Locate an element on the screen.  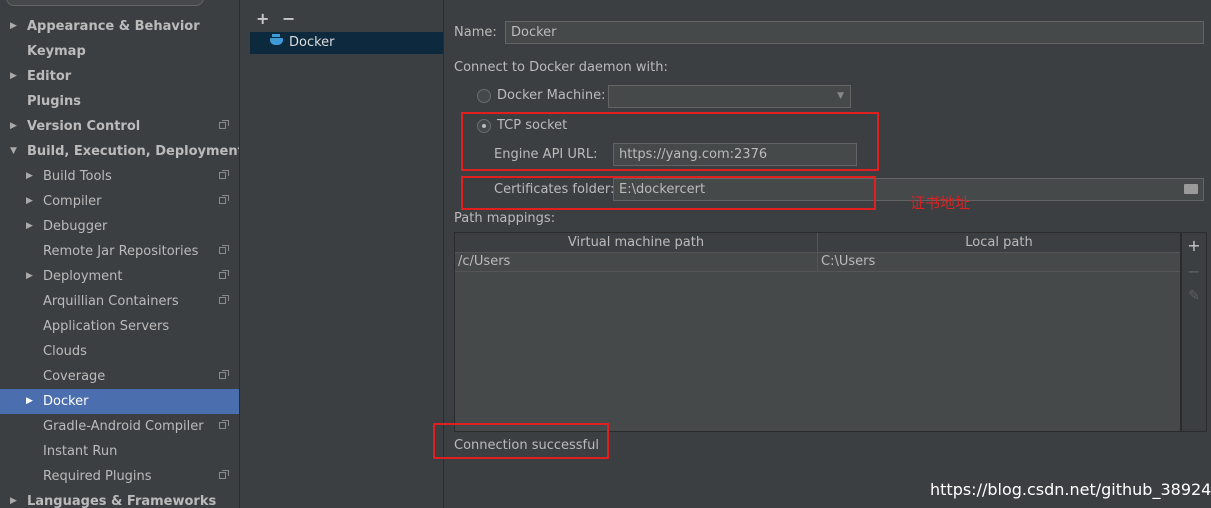
sidebar-item: Remote Jar Repositories is located at coordinates (119, 251).